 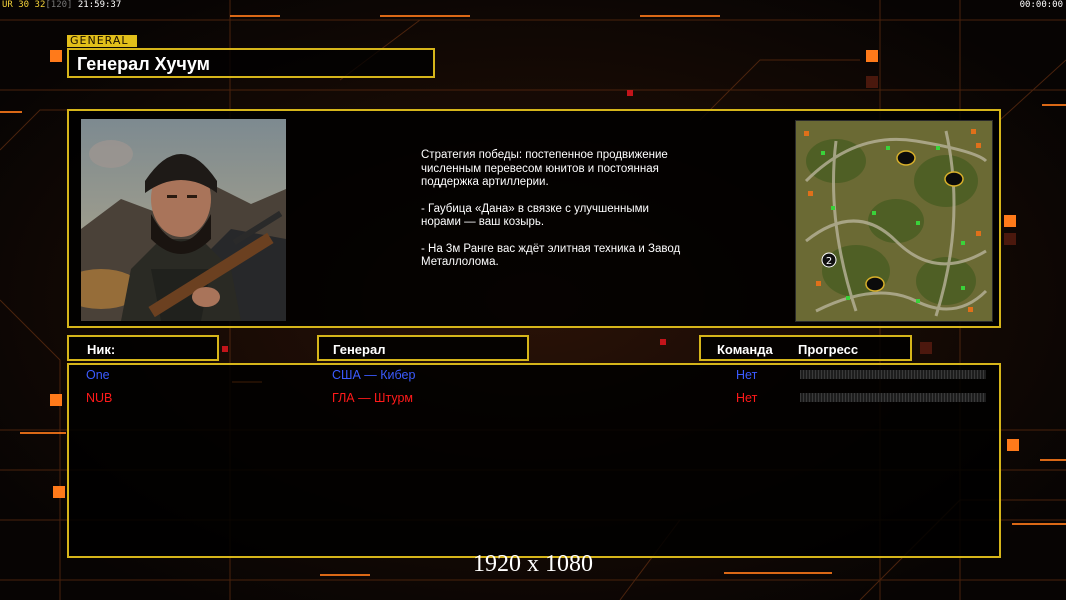 I want to click on resolution-label: 1920 x 1080, so click(x=533, y=564).